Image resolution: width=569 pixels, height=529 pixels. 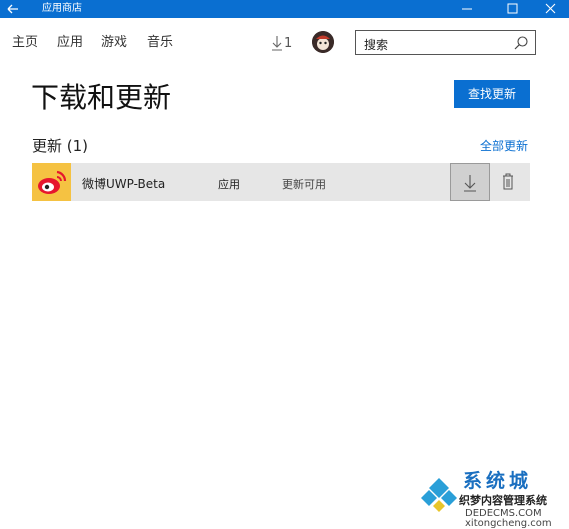 I want to click on maximize-button, so click(x=512, y=9).